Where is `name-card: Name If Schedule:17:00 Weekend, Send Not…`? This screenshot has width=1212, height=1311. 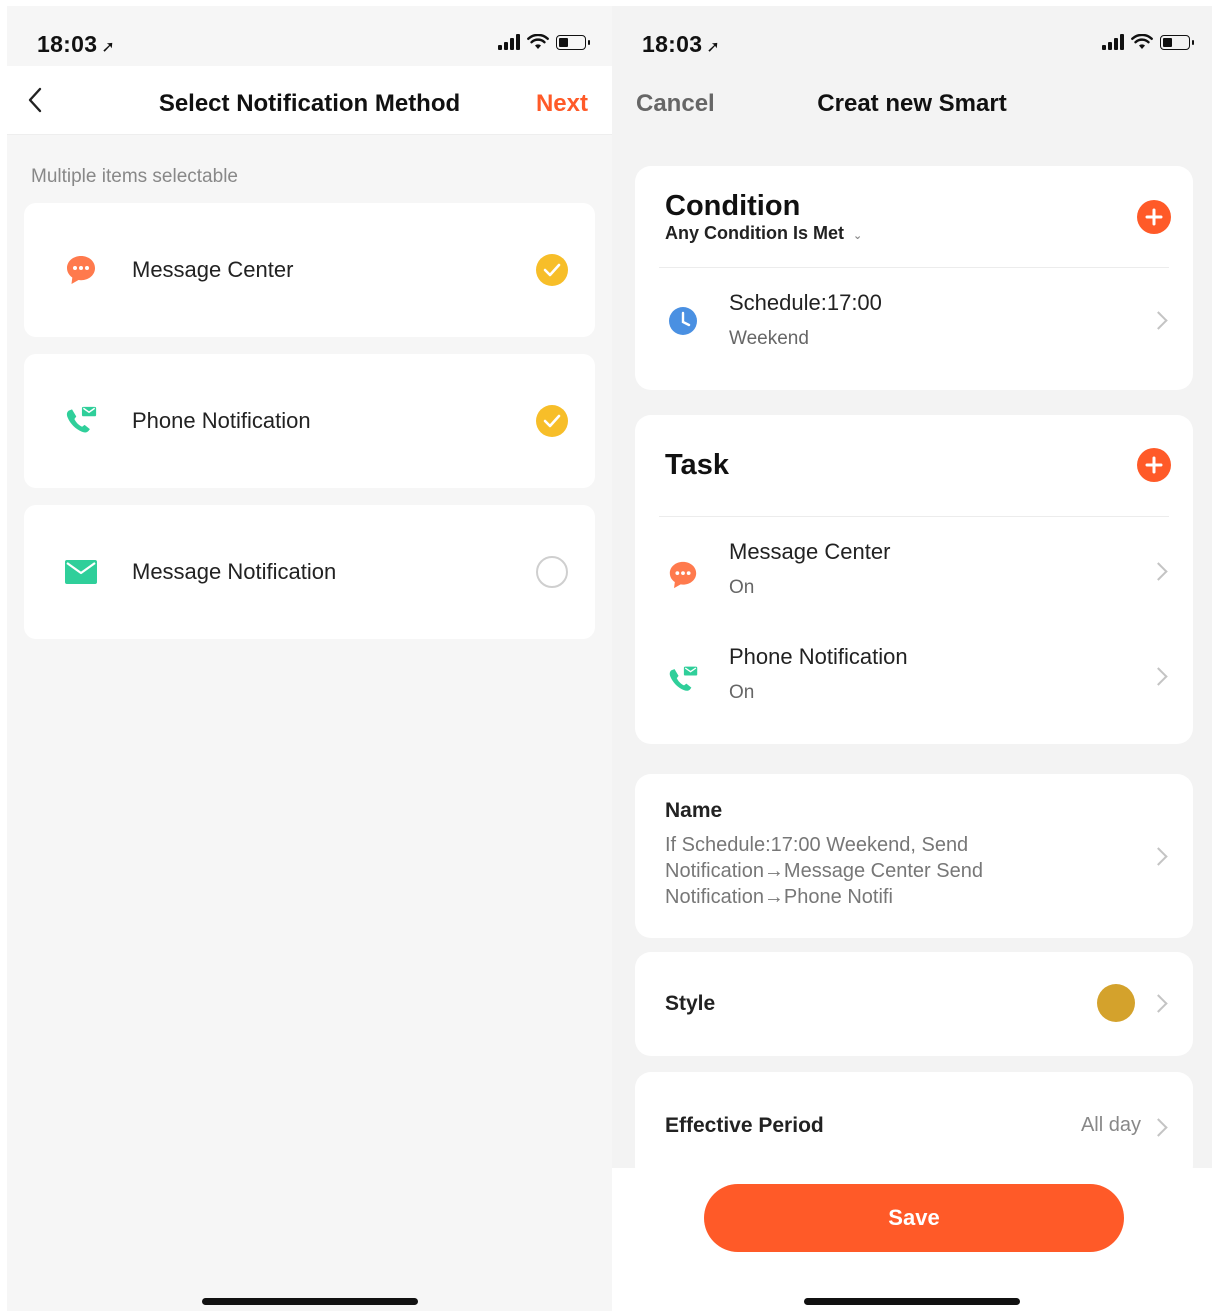 name-card: Name If Schedule:17:00 Weekend, Send Not… is located at coordinates (914, 856).